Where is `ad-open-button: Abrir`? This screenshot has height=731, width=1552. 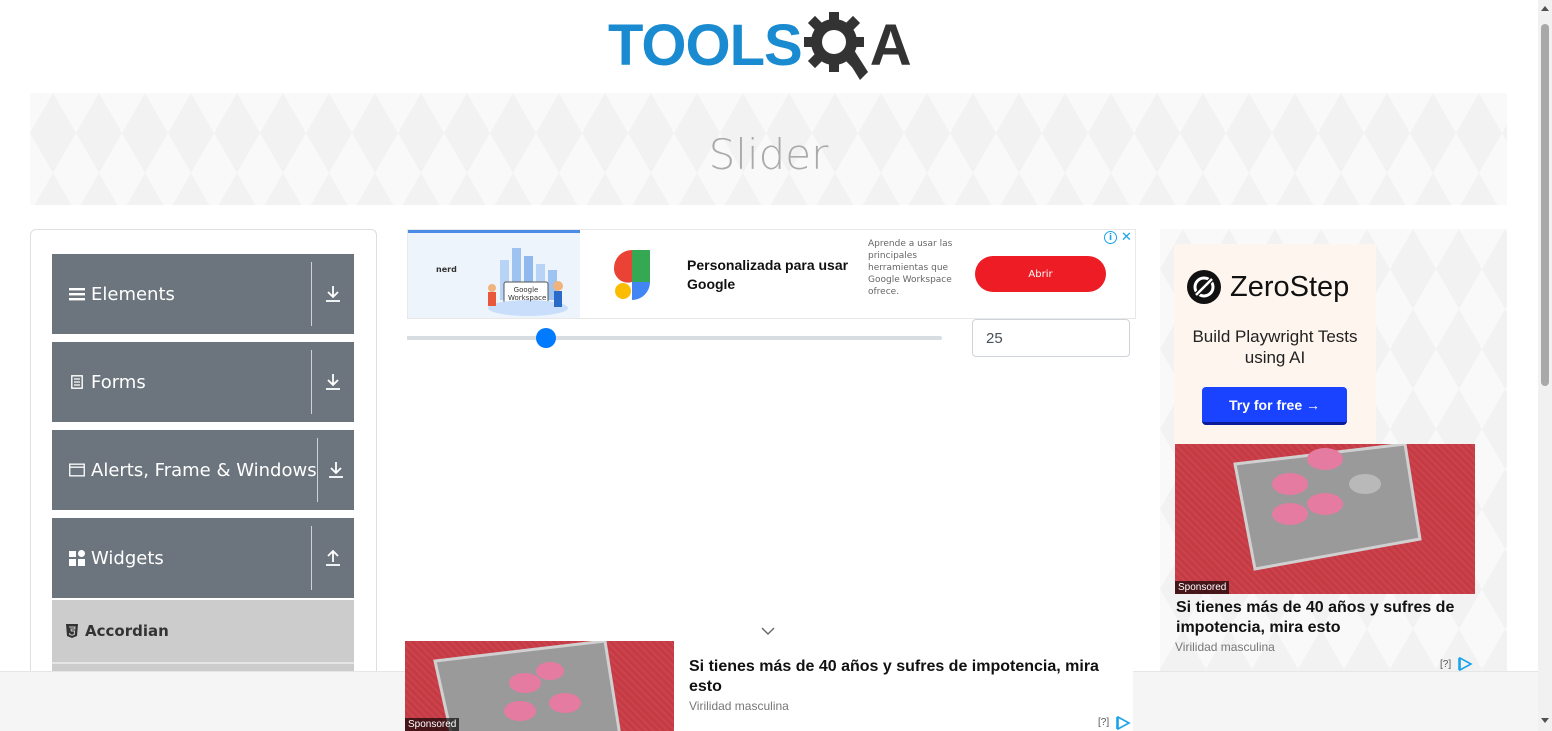
ad-open-button: Abrir is located at coordinates (1040, 274).